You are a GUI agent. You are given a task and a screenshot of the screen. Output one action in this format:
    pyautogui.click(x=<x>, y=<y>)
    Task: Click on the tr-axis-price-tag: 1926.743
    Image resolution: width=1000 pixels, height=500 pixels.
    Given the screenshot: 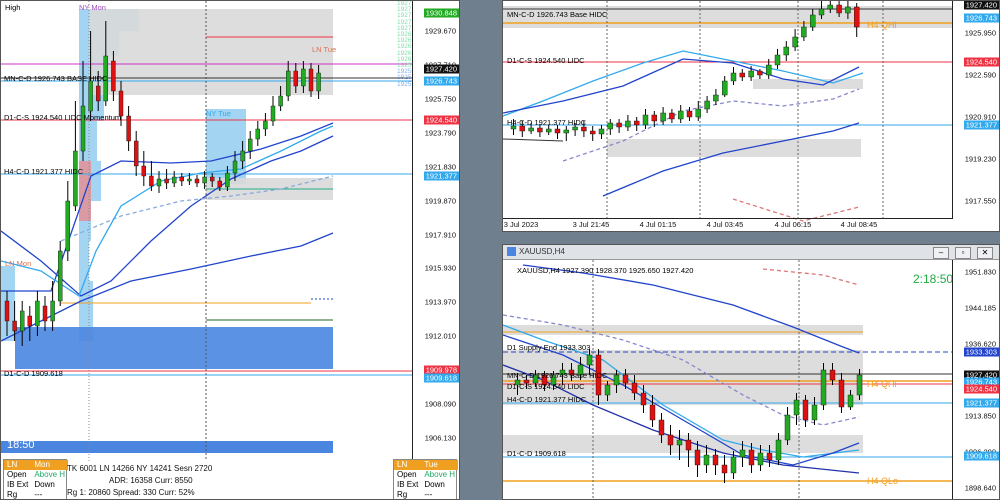 What is the action you would take?
    pyautogui.click(x=981, y=18)
    